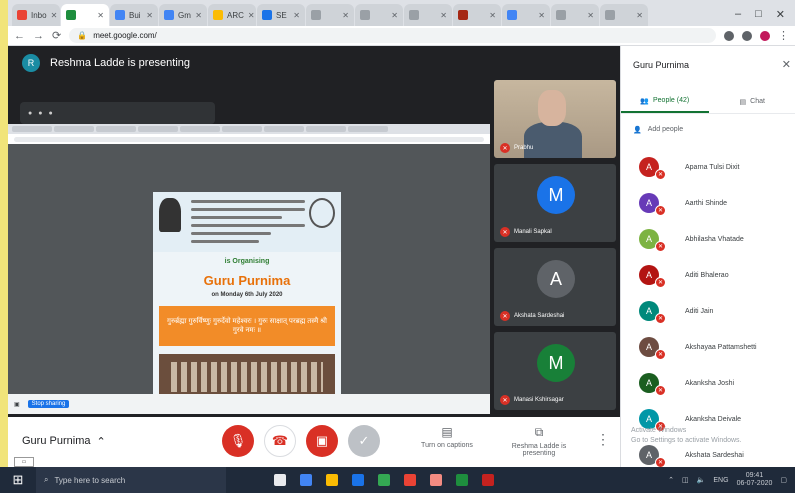  Describe the element at coordinates (658, 130) in the screenshot. I see `add-people-button: 👤 Add people` at that location.